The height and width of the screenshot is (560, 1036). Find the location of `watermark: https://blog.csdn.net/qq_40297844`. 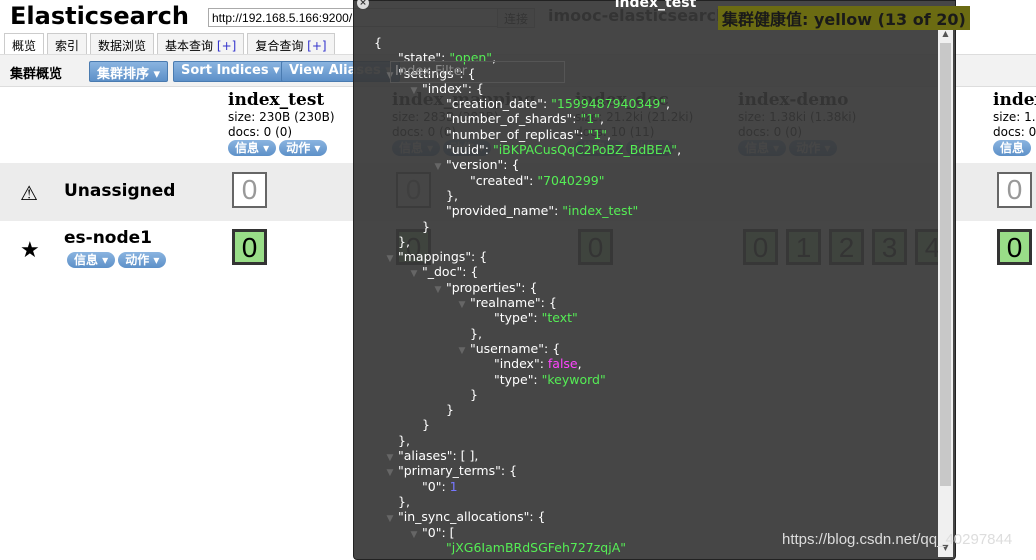

watermark: https://blog.csdn.net/qq_40297844 is located at coordinates (897, 539).